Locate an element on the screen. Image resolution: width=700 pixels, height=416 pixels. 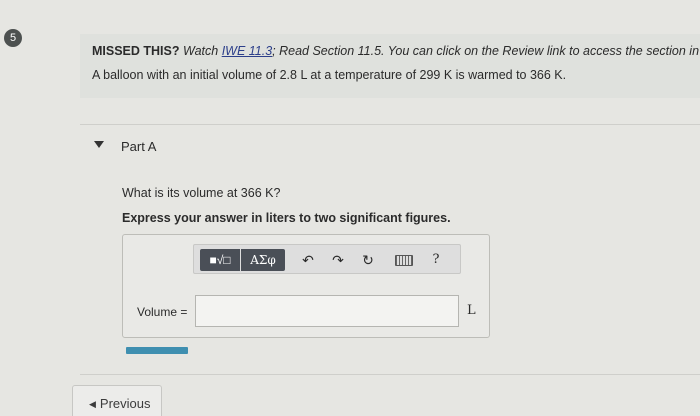
watch-text: Watch is located at coordinates (201, 51).